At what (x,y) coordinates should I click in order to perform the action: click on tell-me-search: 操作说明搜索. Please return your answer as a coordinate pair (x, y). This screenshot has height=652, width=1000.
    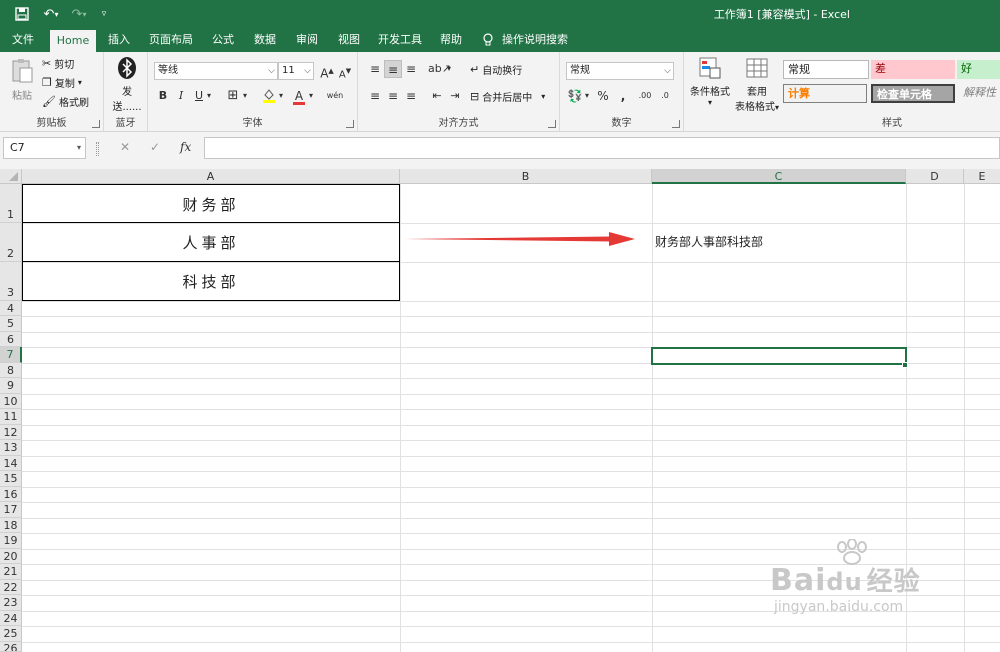
    Looking at the image, I should click on (535, 40).